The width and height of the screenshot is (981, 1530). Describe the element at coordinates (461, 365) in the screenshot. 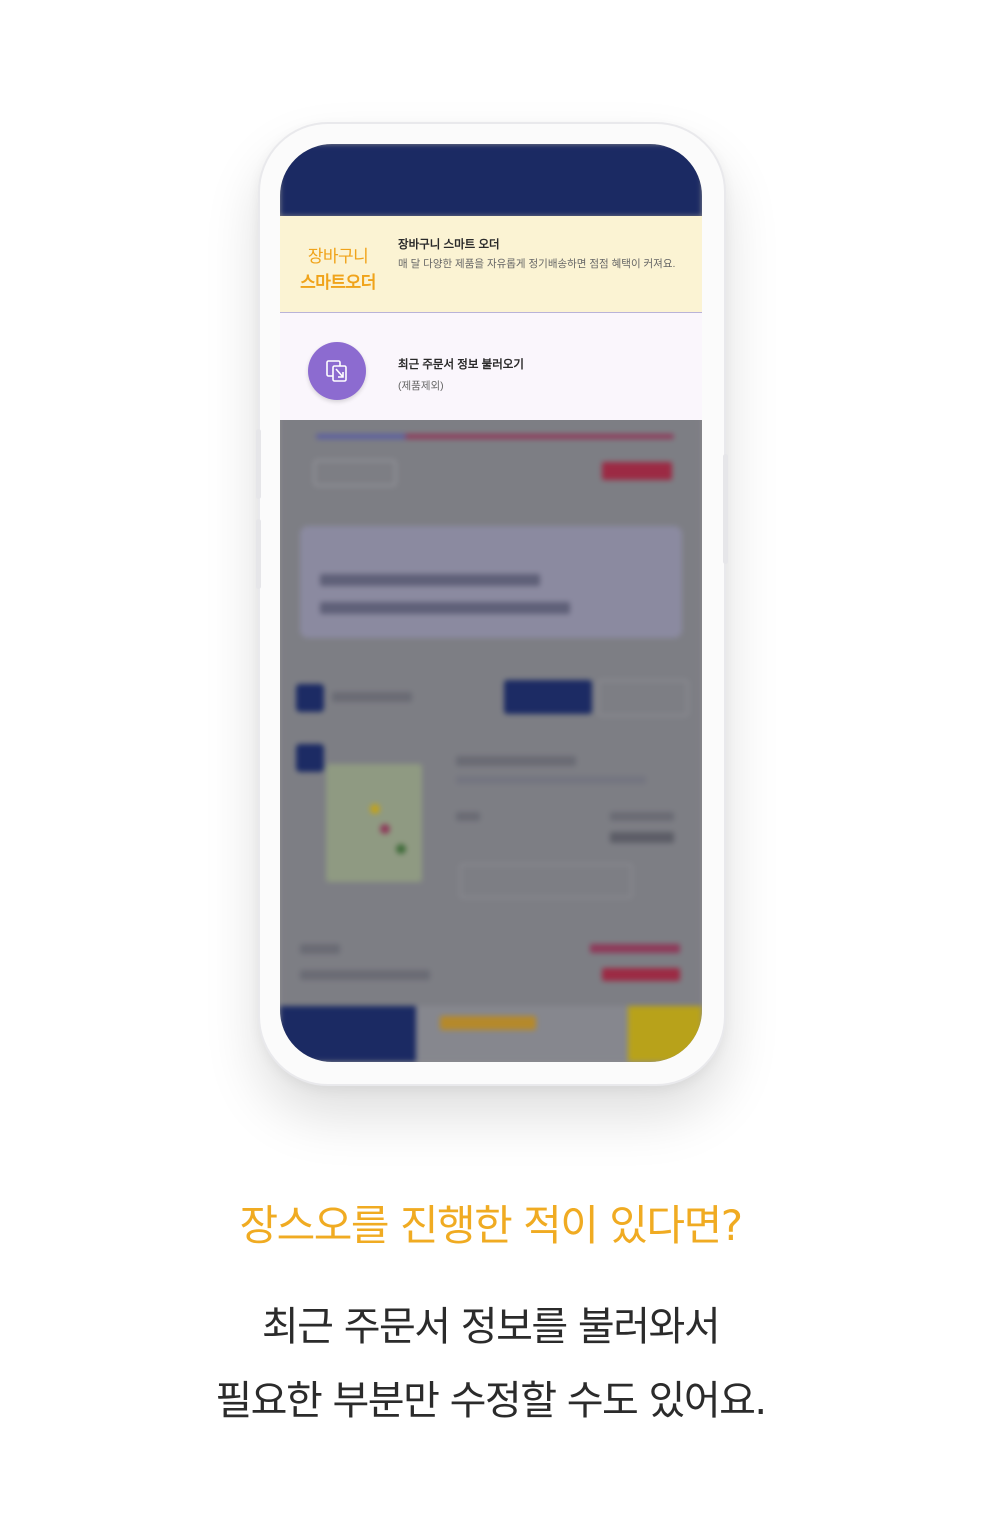

I see `recent-order-title: 최근 주문서 정보 불러오기` at that location.